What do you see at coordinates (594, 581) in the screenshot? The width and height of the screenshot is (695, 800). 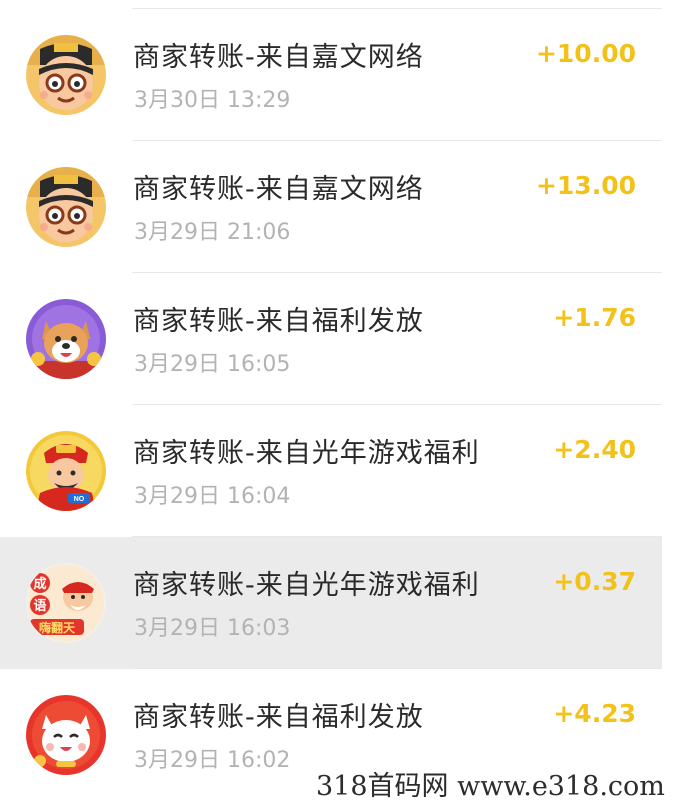 I see `transaction-amount: +0.37` at bounding box center [594, 581].